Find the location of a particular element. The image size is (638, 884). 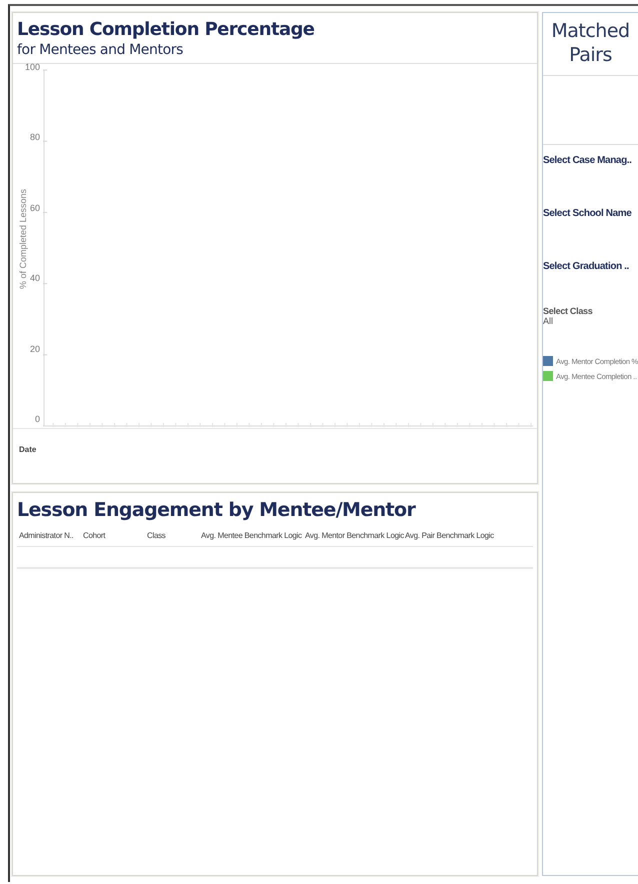

filter-label: Select Class is located at coordinates (568, 311).